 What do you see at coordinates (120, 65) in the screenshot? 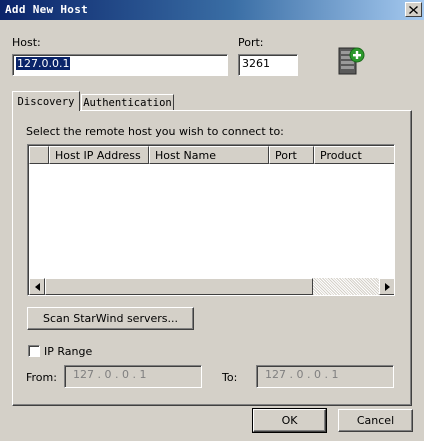
I see `host-input: 127.0.0.1` at bounding box center [120, 65].